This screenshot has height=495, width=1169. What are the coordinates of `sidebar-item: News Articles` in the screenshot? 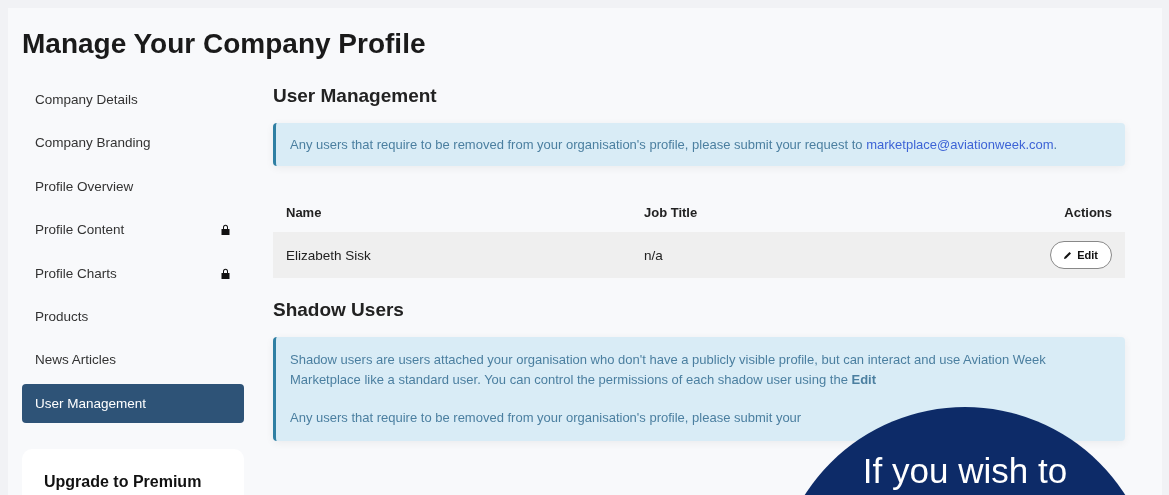 It's located at (133, 360).